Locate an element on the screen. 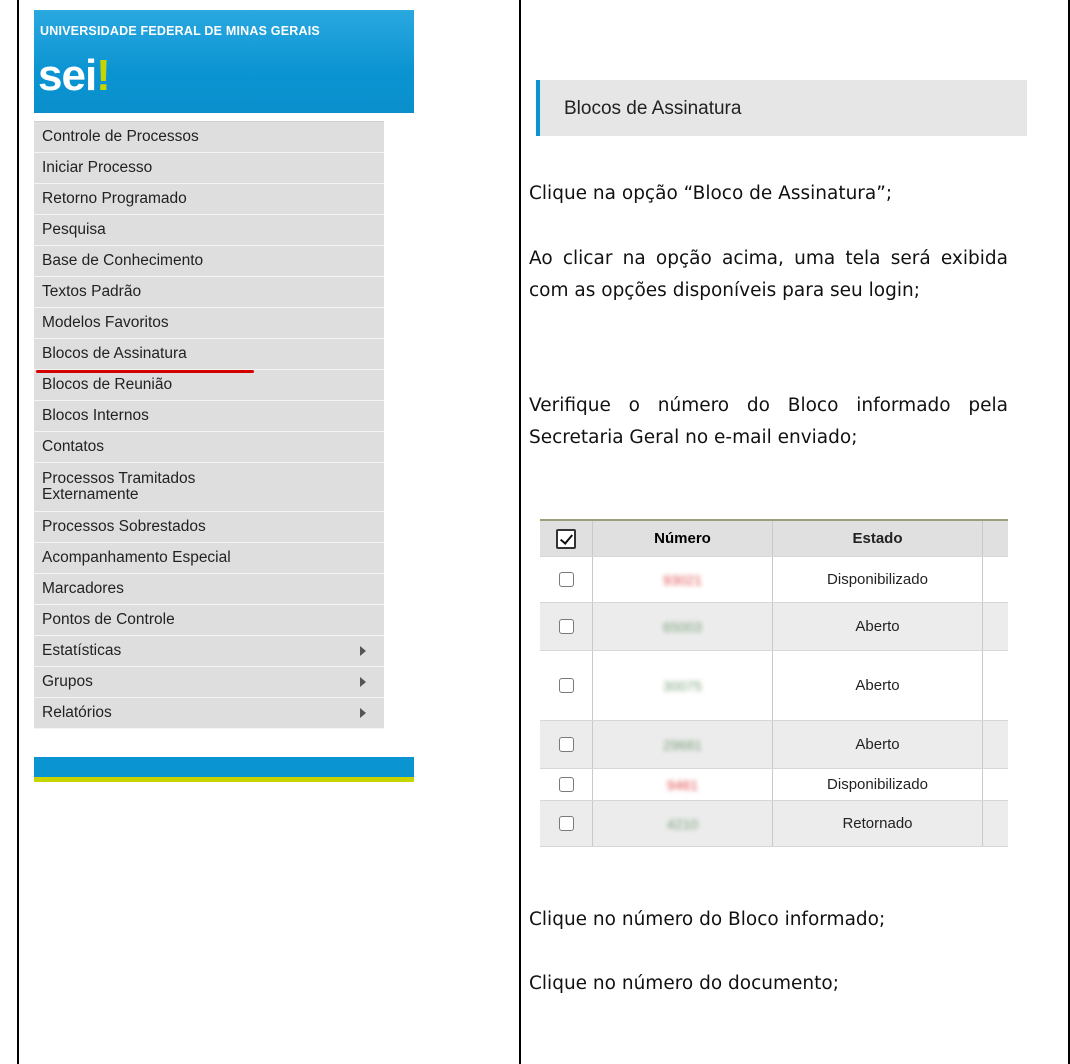  select-all-checkbox is located at coordinates (566, 538).